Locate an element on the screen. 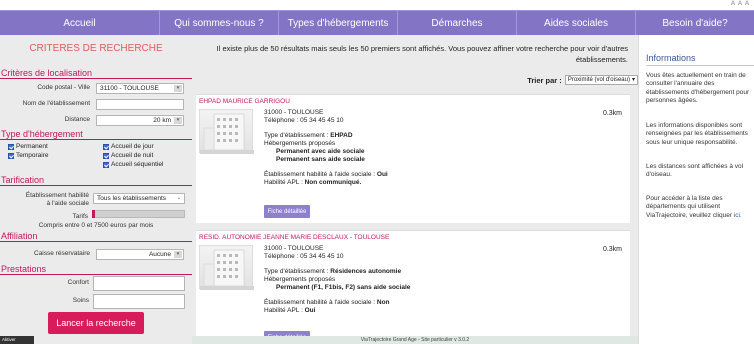 Image resolution: width=754 pixels, height=344 pixels. checkbox-accueil-sequentiel: Accueil séquentiel is located at coordinates (133, 164).